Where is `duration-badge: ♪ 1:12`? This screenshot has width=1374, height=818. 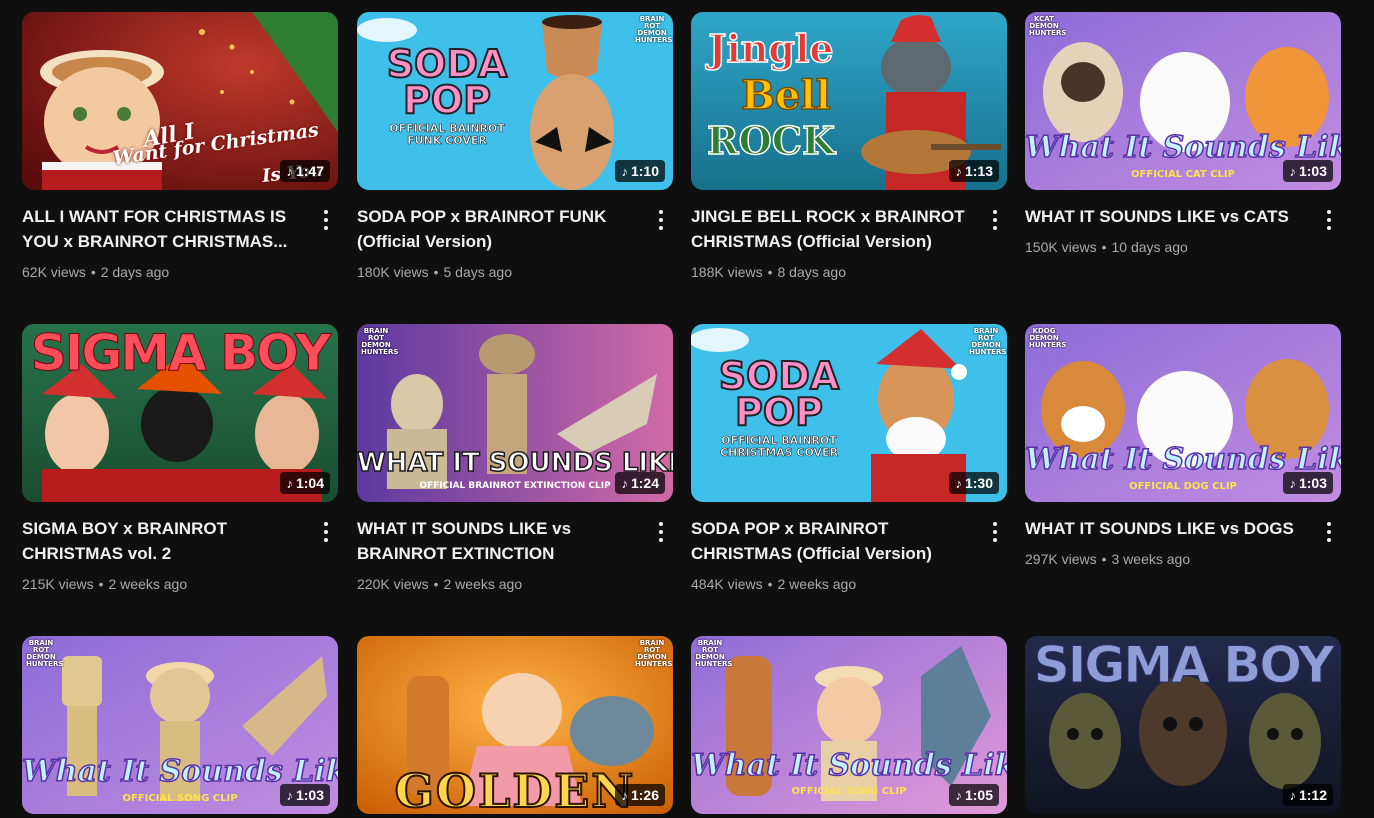 duration-badge: ♪ 1:12 is located at coordinates (1308, 795).